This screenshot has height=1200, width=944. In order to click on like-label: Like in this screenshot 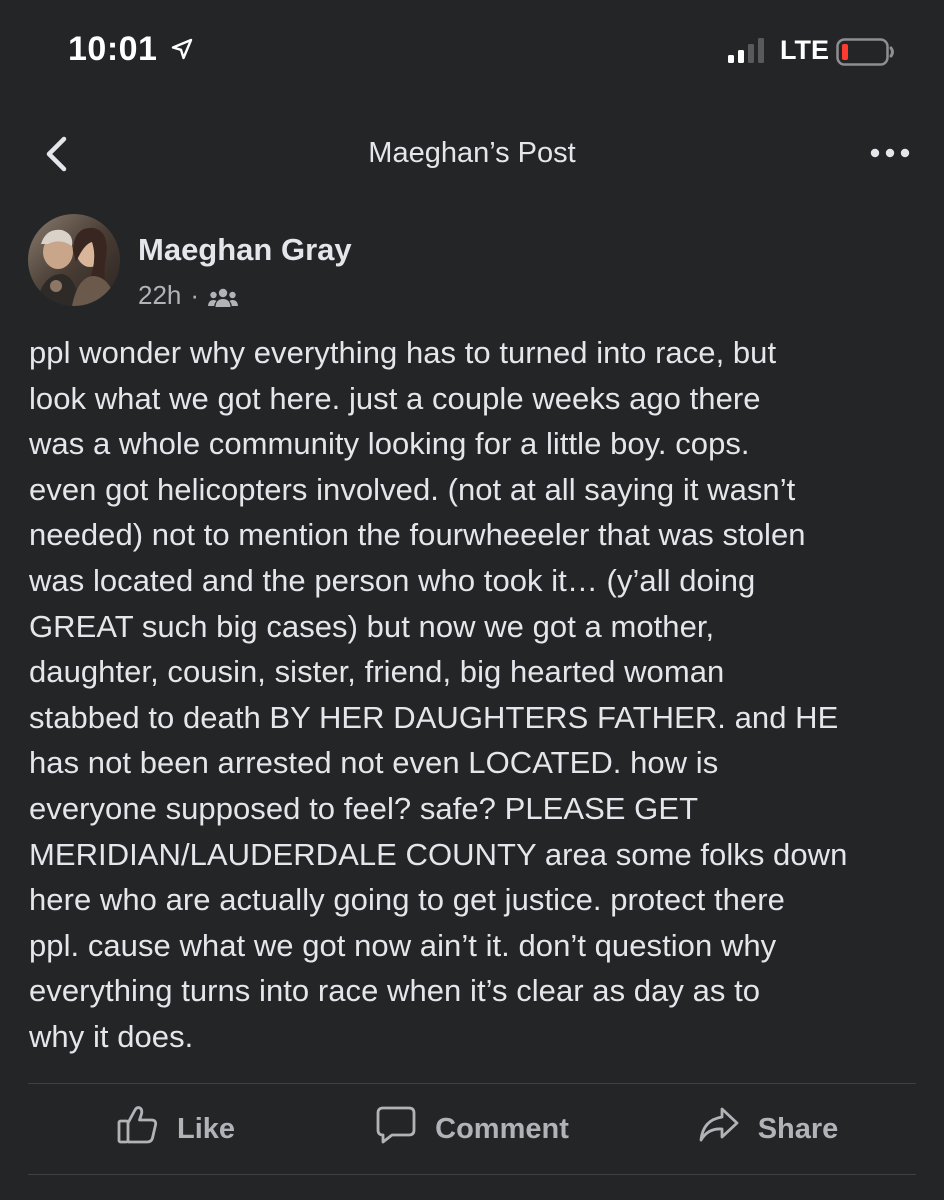, I will do `click(206, 1128)`.